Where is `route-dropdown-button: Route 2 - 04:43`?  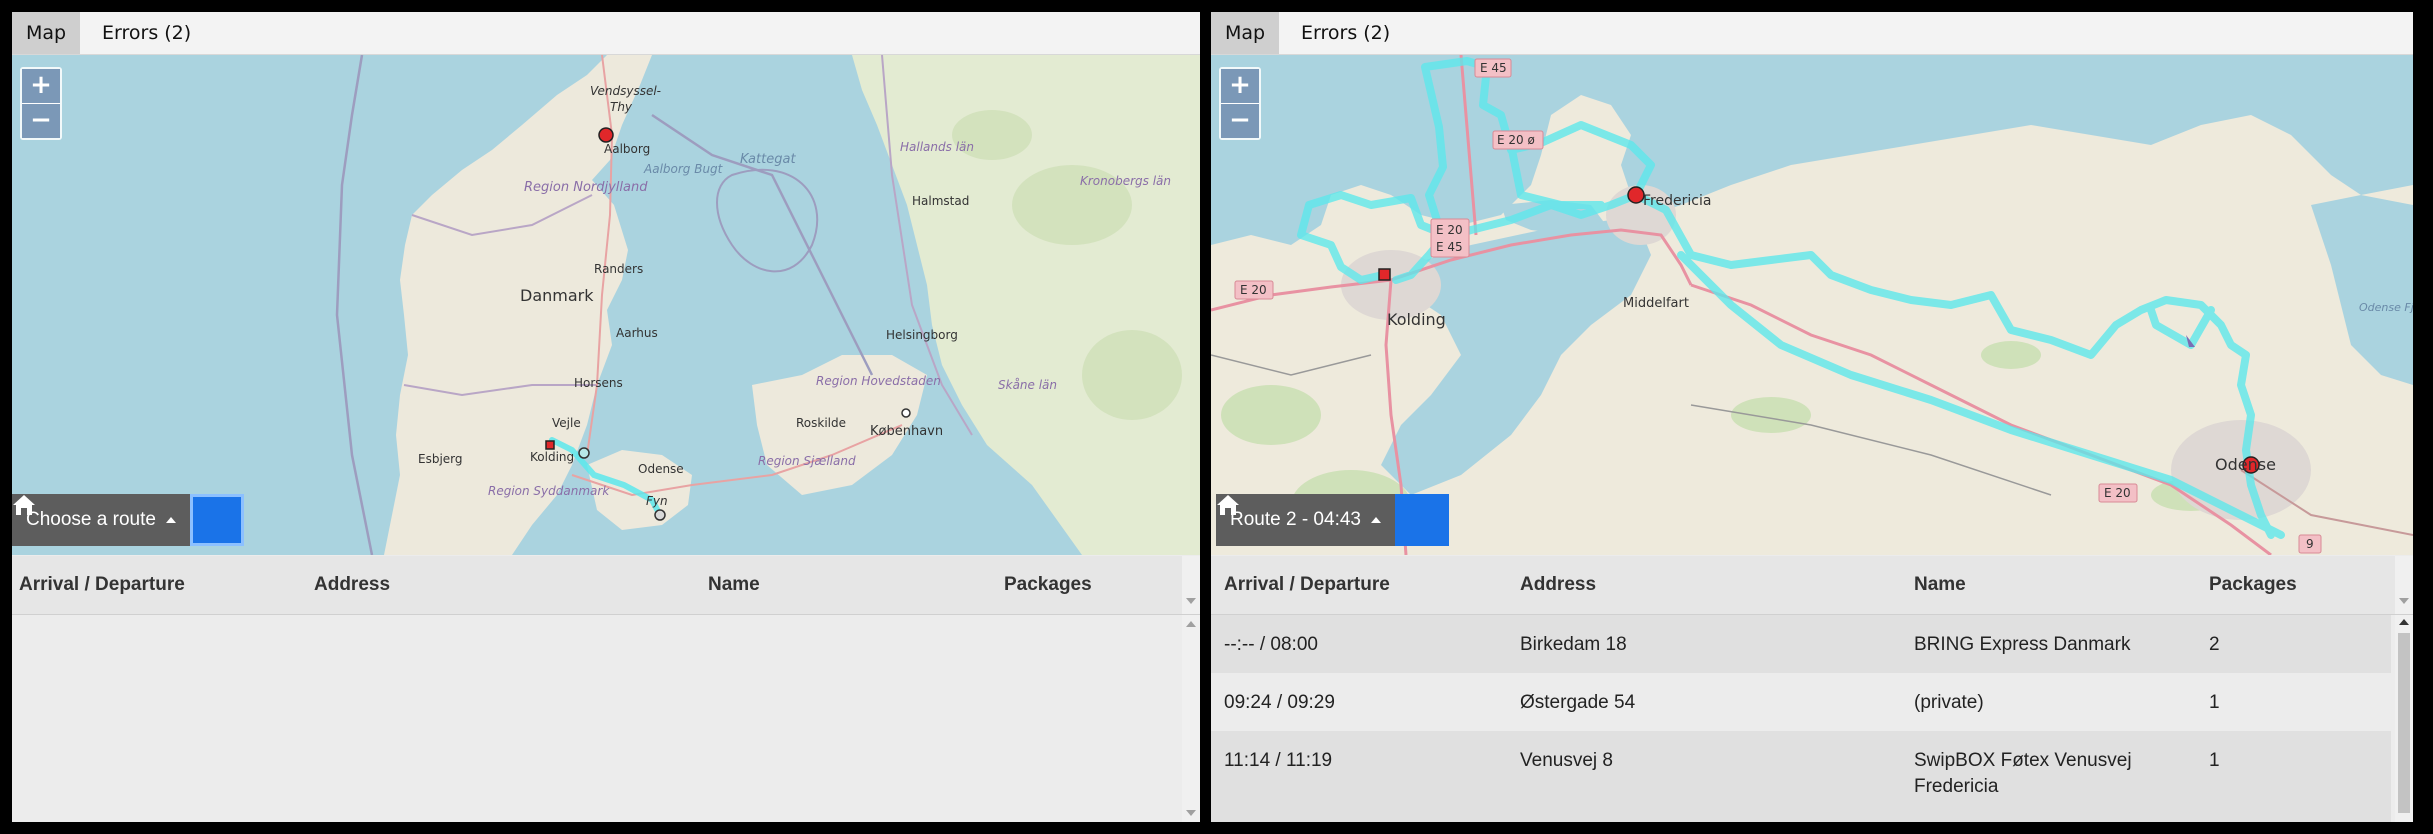
route-dropdown-button: Route 2 - 04:43 is located at coordinates (1305, 520).